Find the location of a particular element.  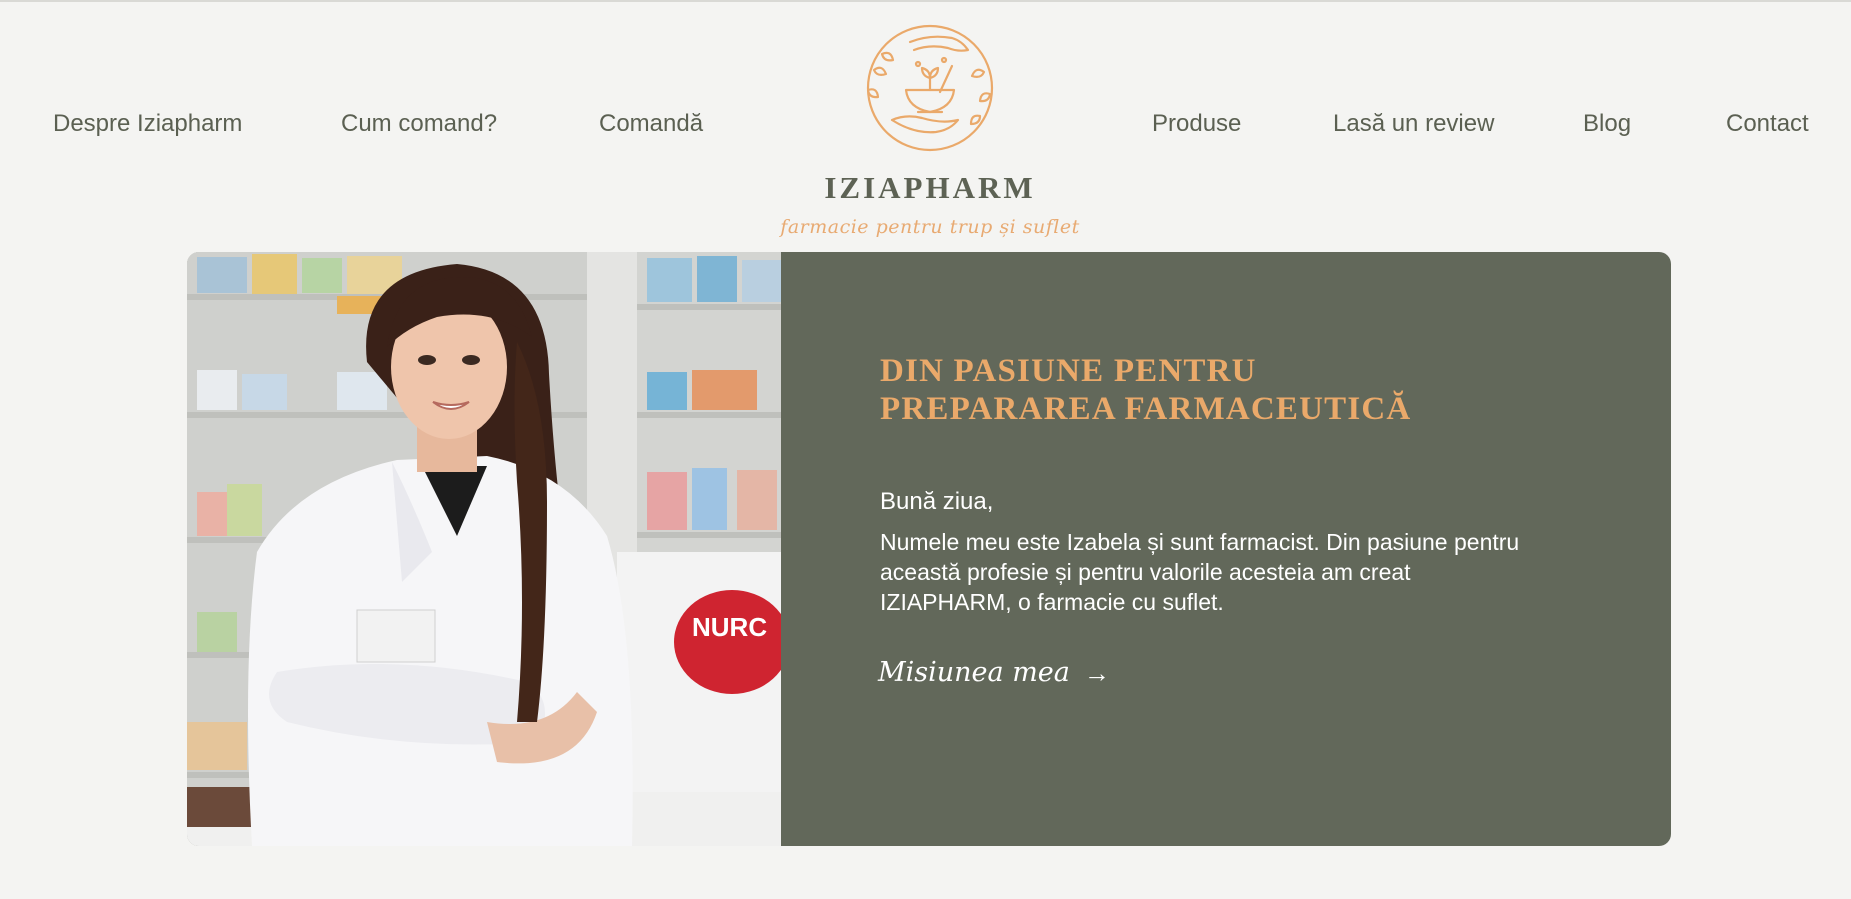

mortar-pestle-hands-wreath-icon is located at coordinates (930, 88).